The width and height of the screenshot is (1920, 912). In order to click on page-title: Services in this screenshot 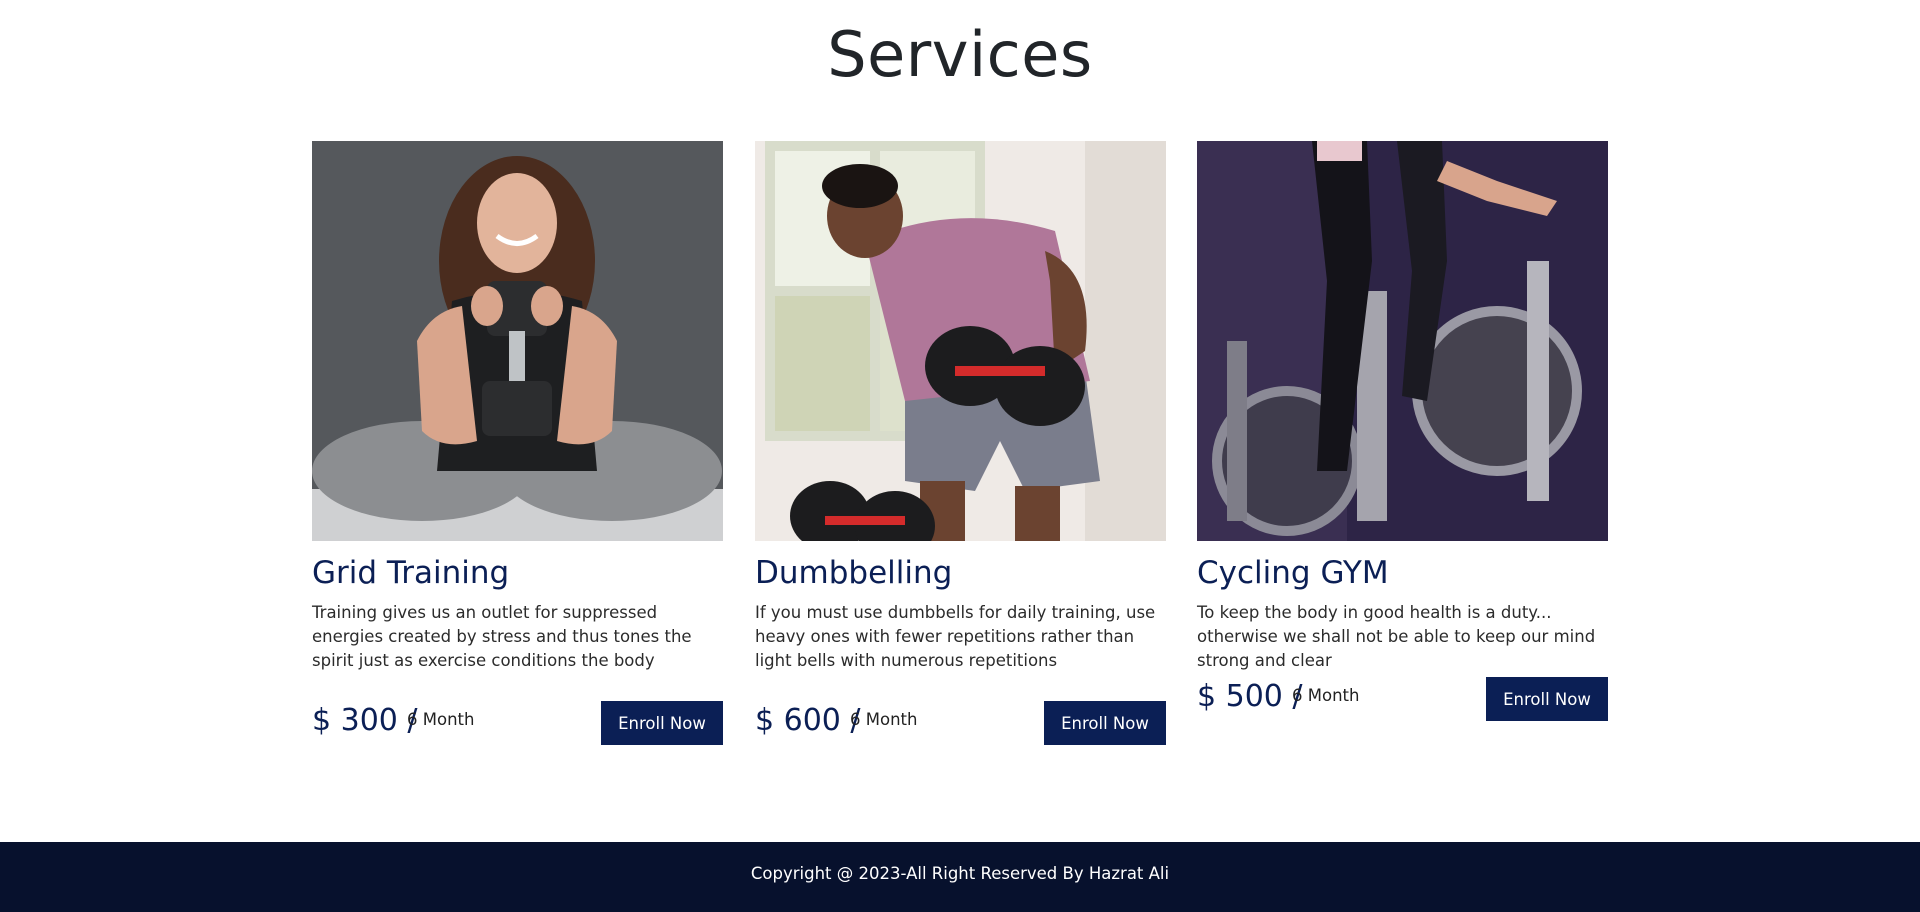, I will do `click(960, 54)`.